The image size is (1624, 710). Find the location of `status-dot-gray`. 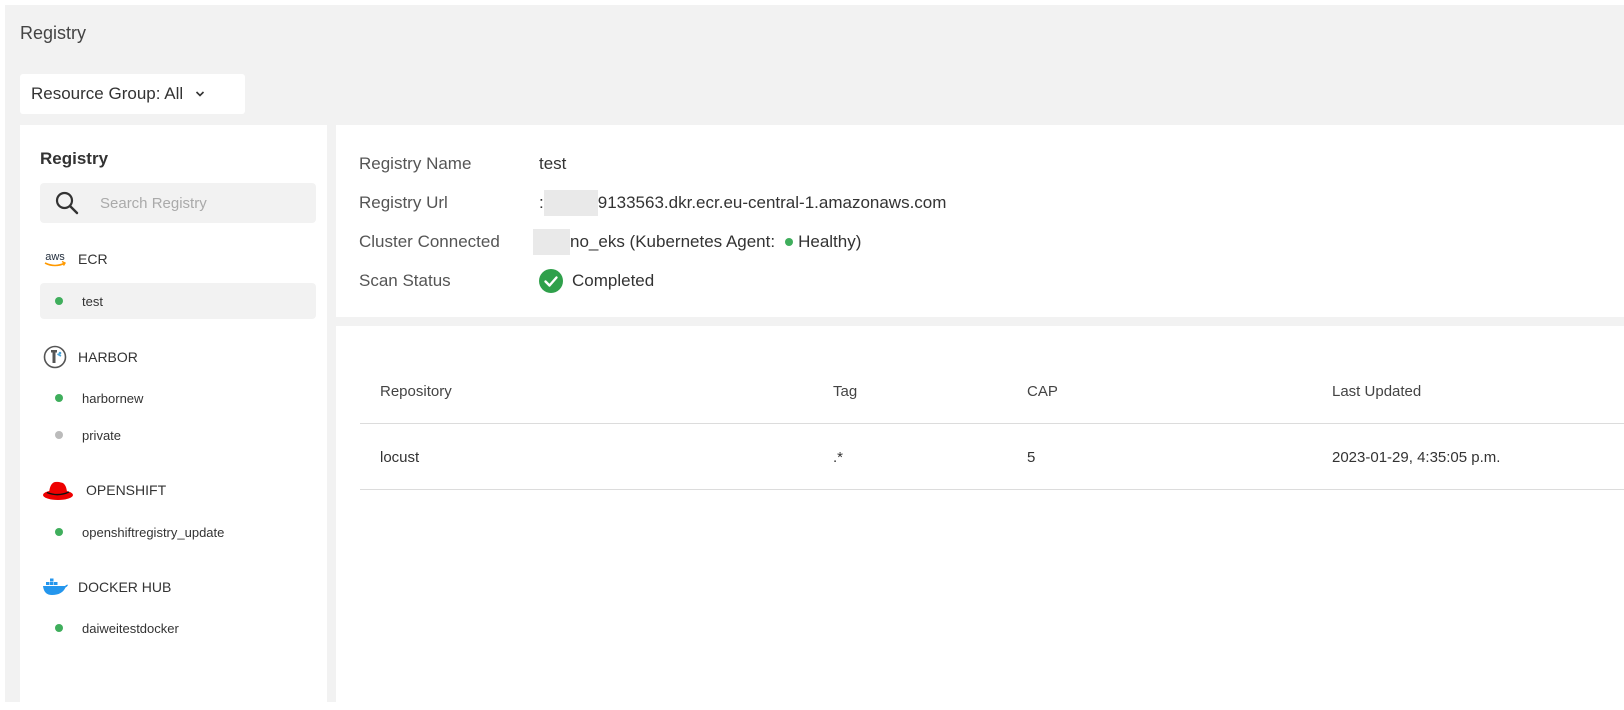

status-dot-gray is located at coordinates (59, 435).